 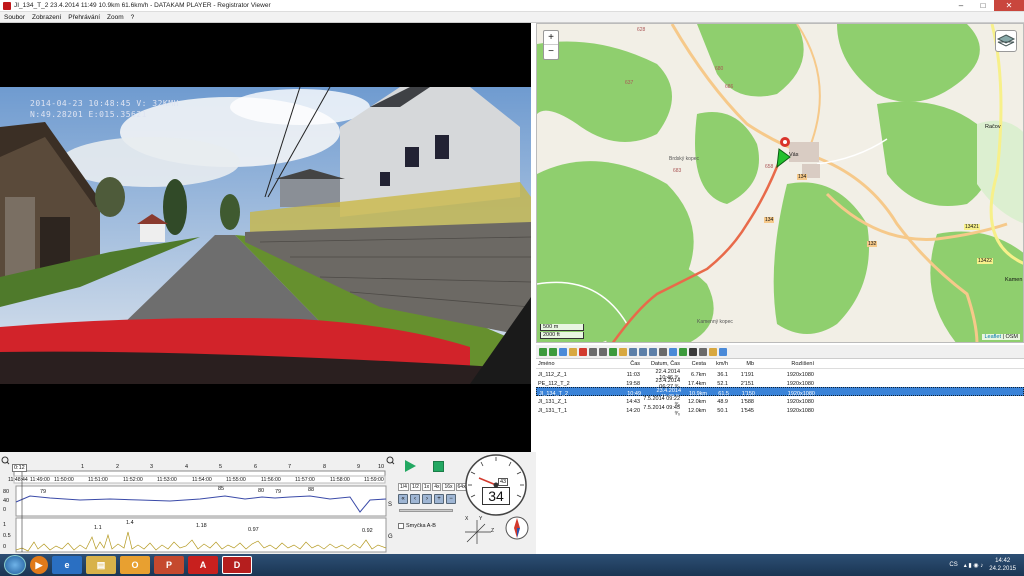 What do you see at coordinates (512, 565) in the screenshot?
I see `taskbar: ▶ e ▤ O P A D CS ▴ ▮ ◉ ♪ 14:42 24.2.2015` at bounding box center [512, 565].